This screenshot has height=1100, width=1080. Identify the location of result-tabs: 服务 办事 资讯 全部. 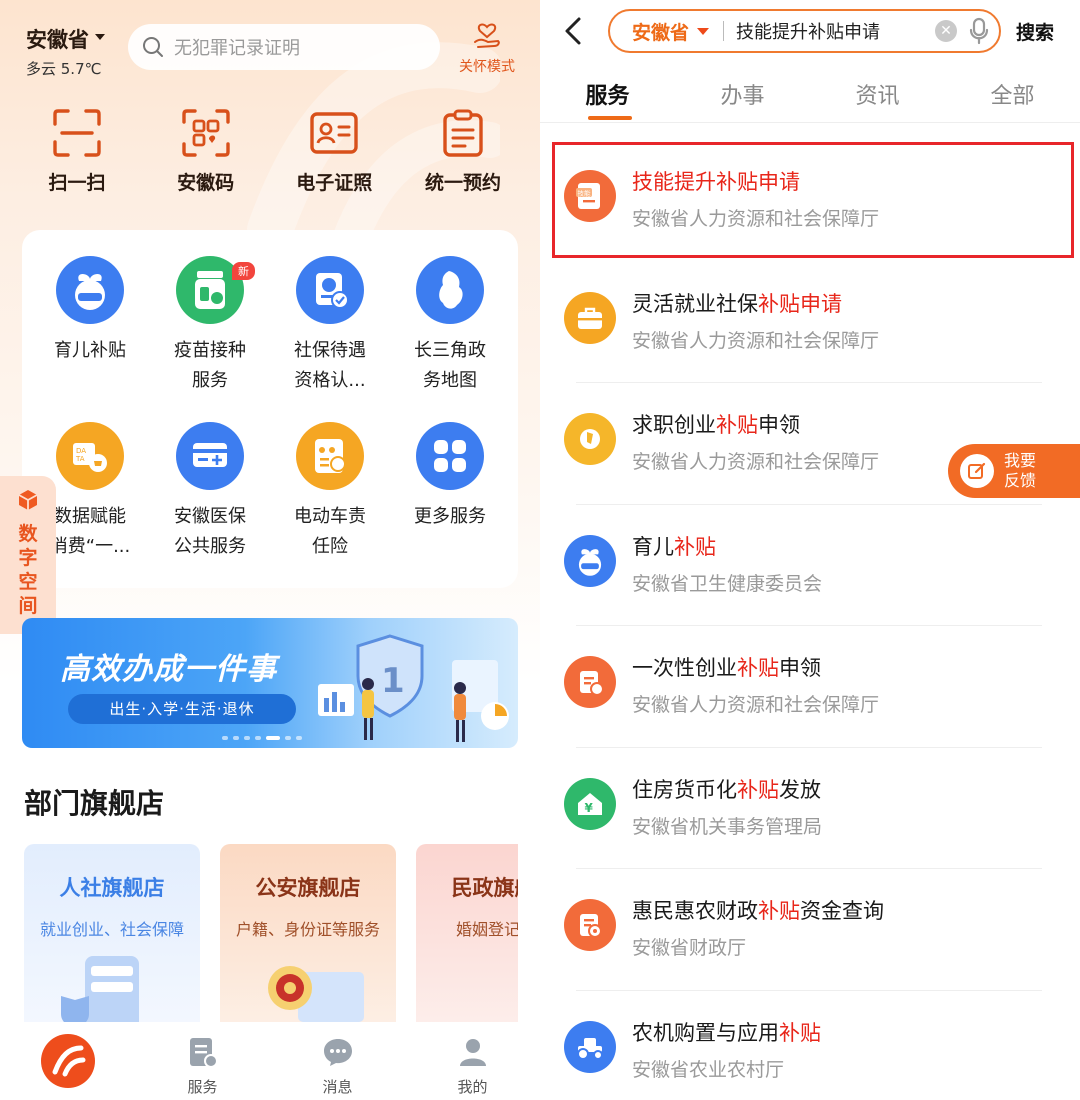
(810, 99).